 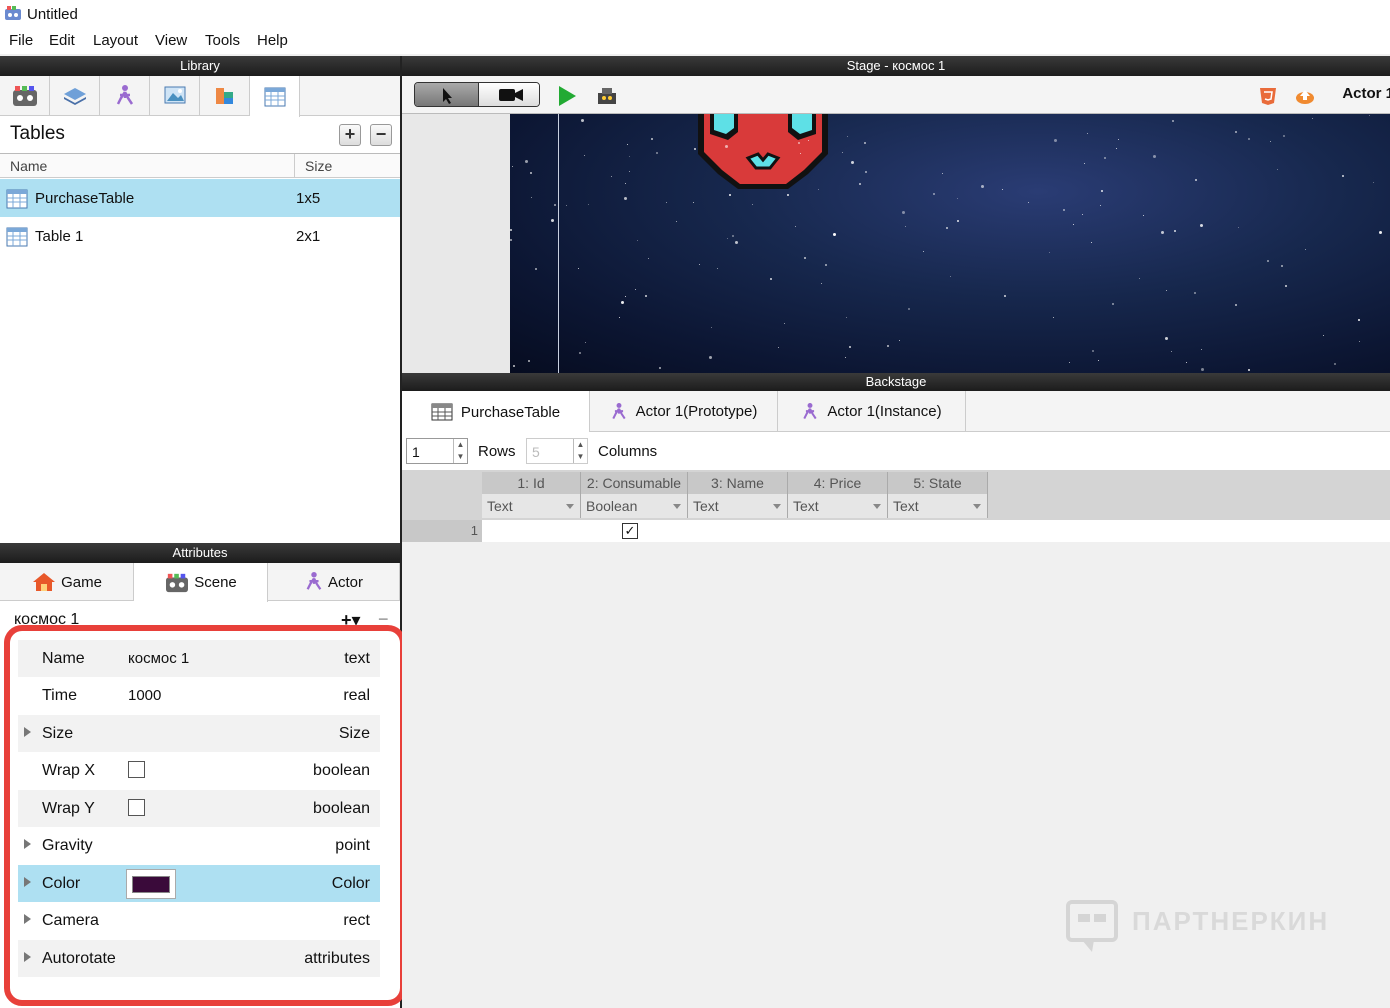 What do you see at coordinates (222, 40) in the screenshot?
I see `menu-tools: Tools` at bounding box center [222, 40].